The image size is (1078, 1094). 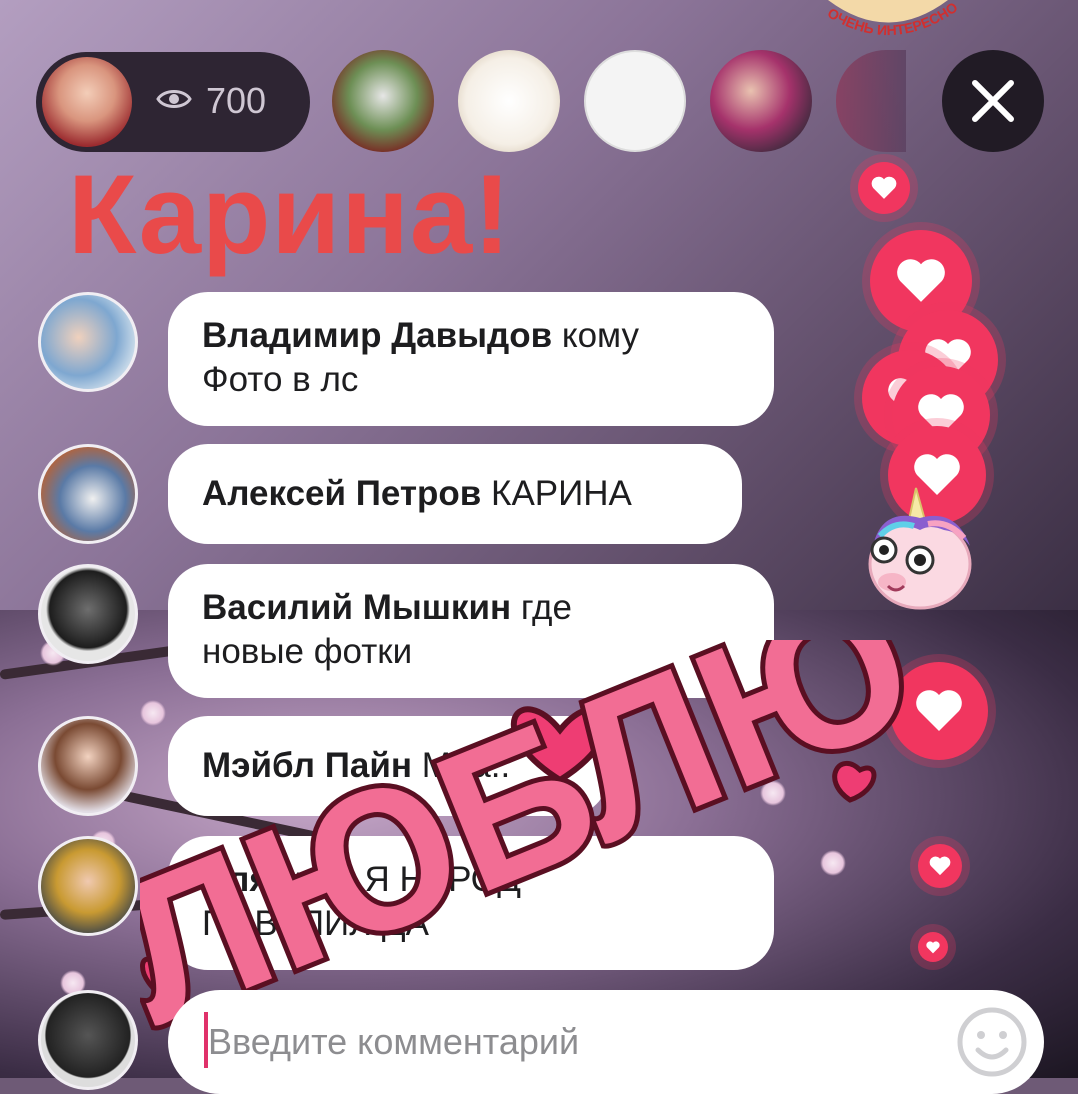 What do you see at coordinates (174, 99) in the screenshot?
I see `eye-icon` at bounding box center [174, 99].